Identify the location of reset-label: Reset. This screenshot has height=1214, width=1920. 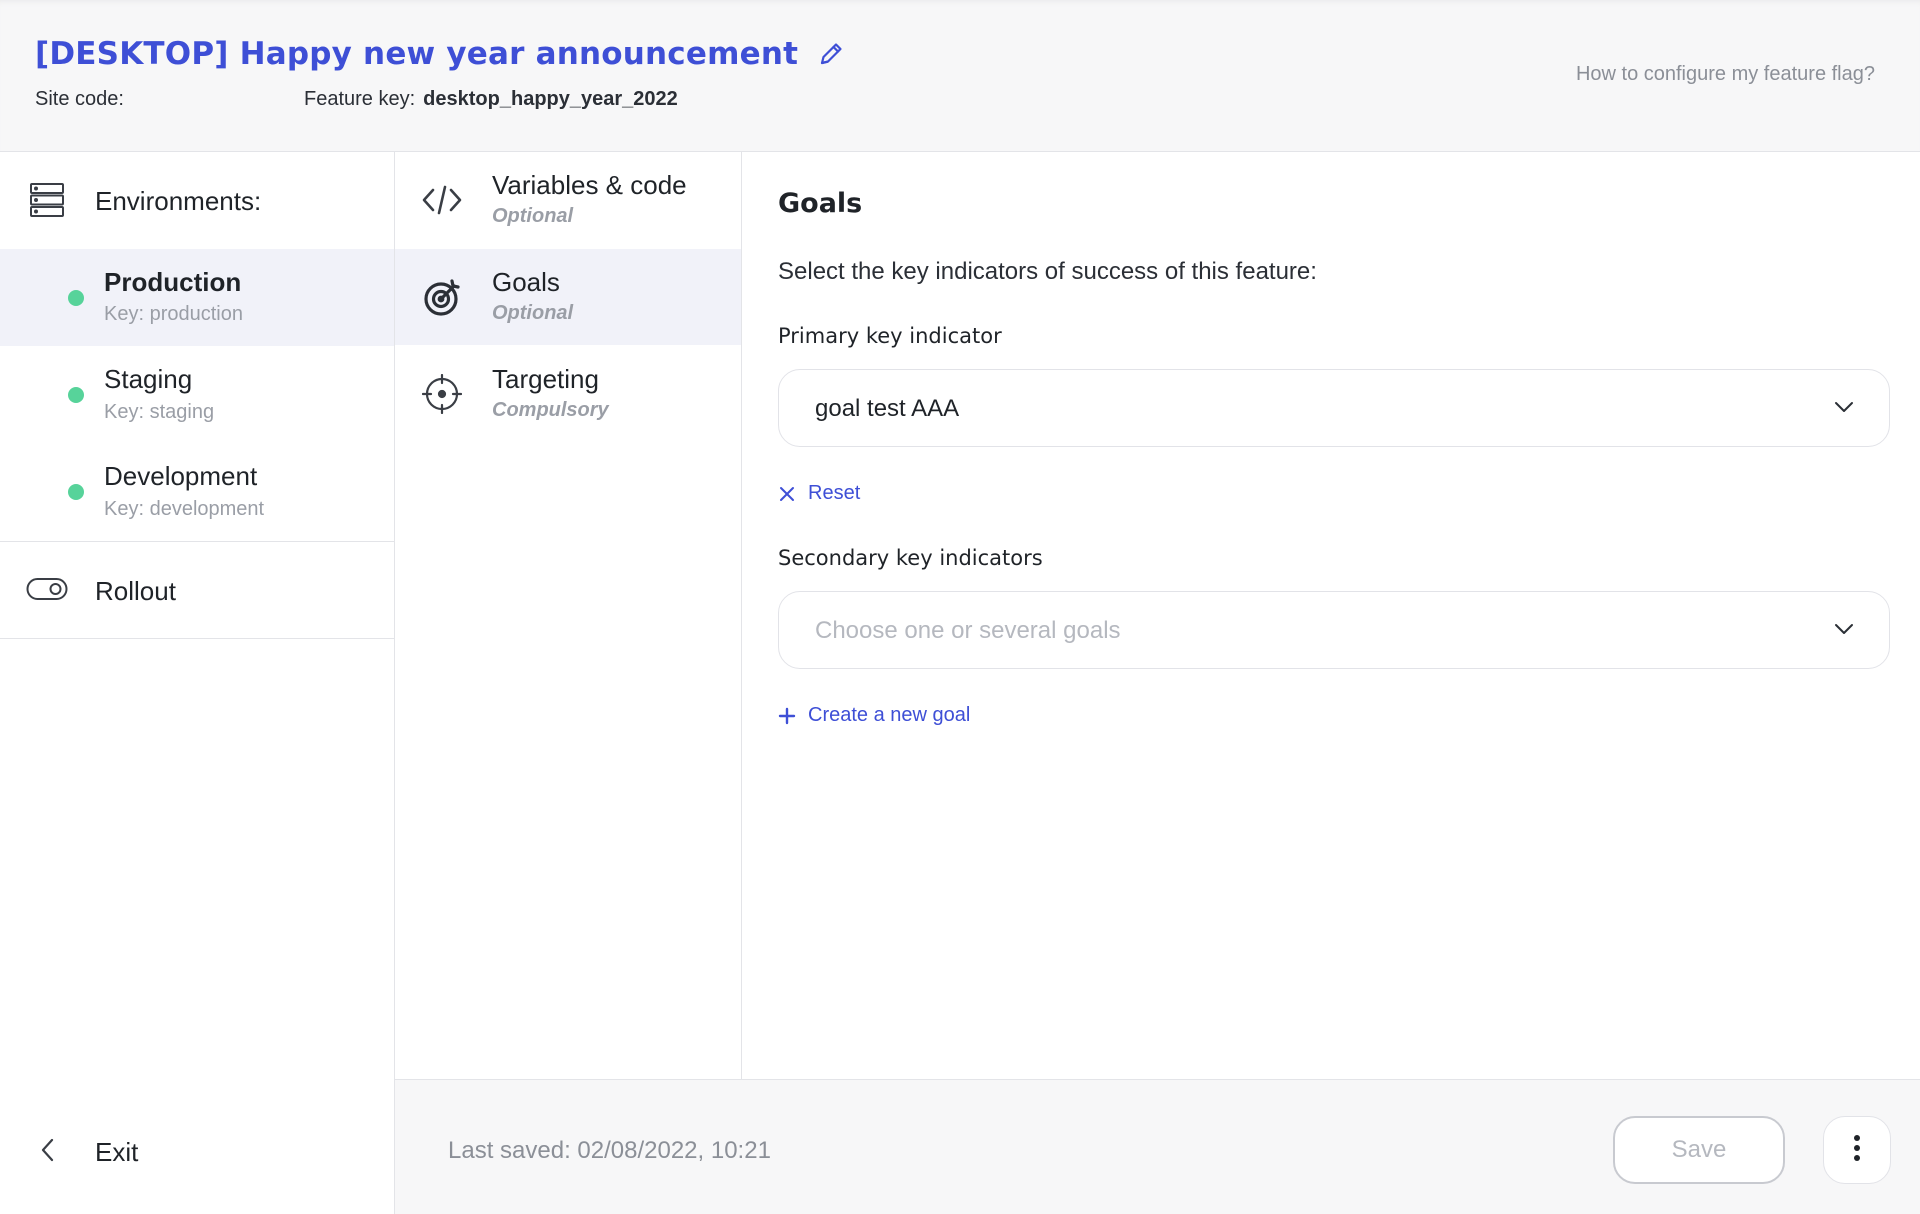
(834, 493).